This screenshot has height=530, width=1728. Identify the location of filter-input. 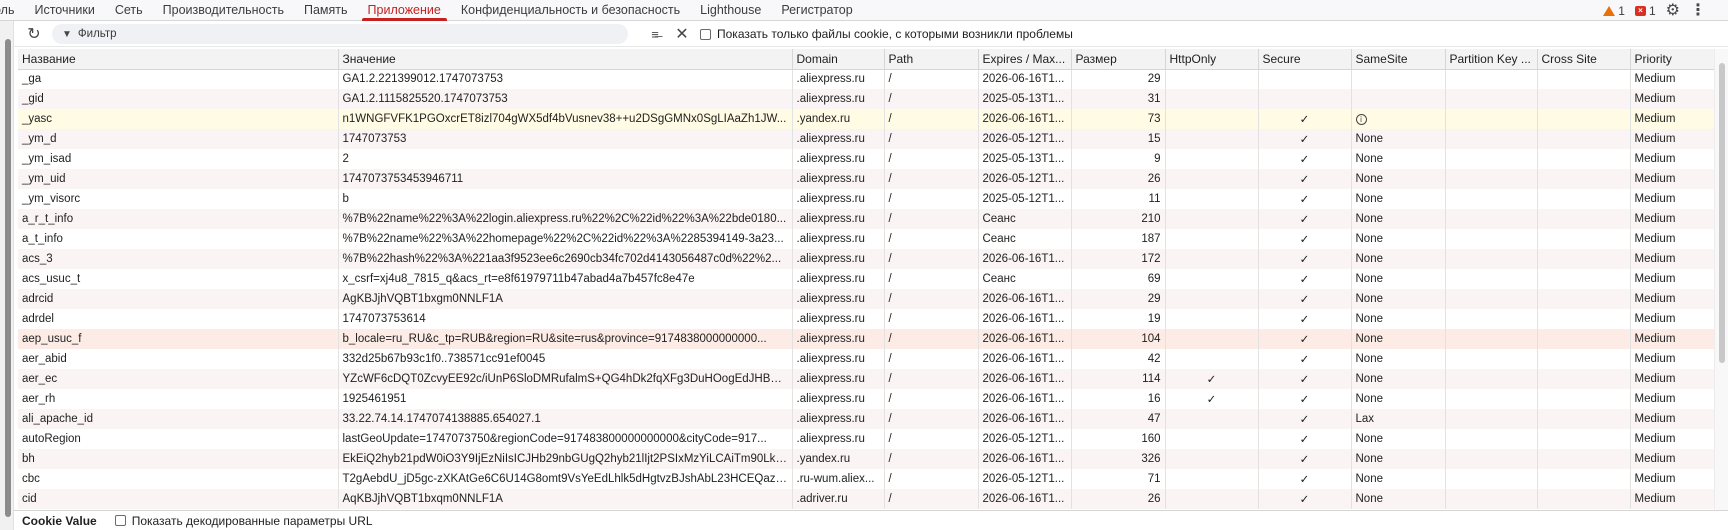
(337, 34).